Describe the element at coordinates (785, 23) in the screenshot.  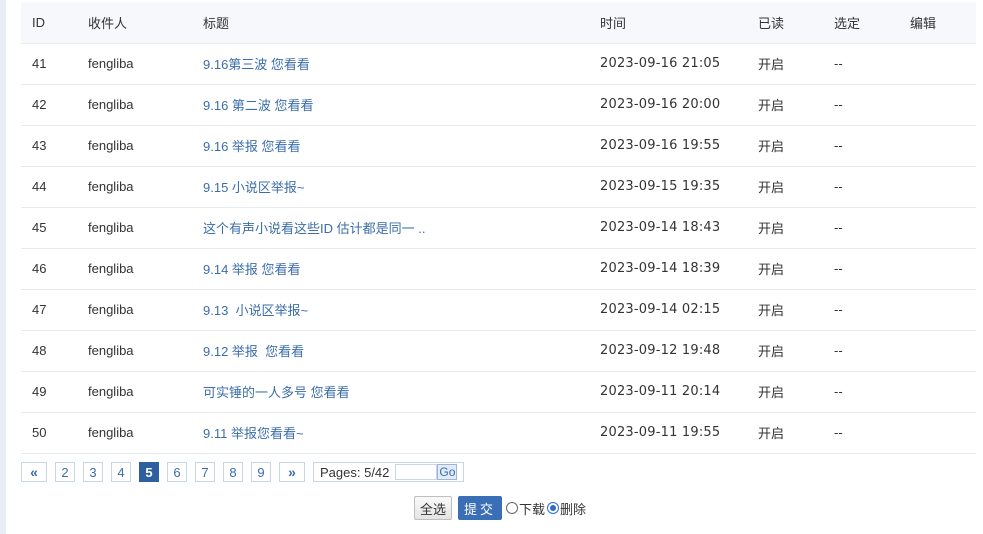
I see `header-read: 已读` at that location.